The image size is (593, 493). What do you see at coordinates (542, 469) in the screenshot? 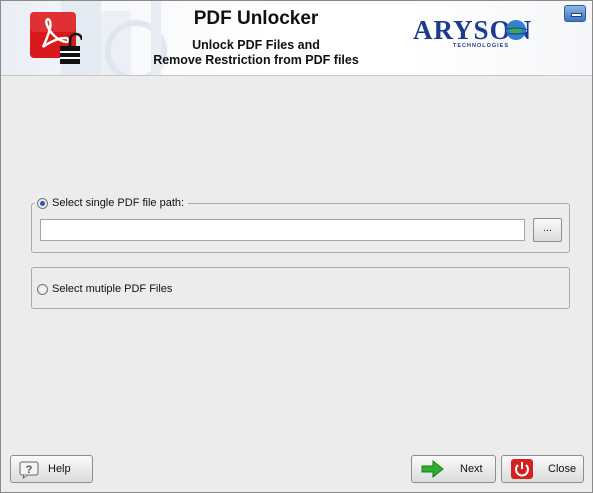
I see `close-button: Close` at bounding box center [542, 469].